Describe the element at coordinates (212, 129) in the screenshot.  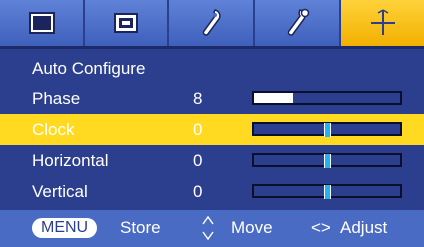
I see `menu-item-clock: Clock 0` at that location.